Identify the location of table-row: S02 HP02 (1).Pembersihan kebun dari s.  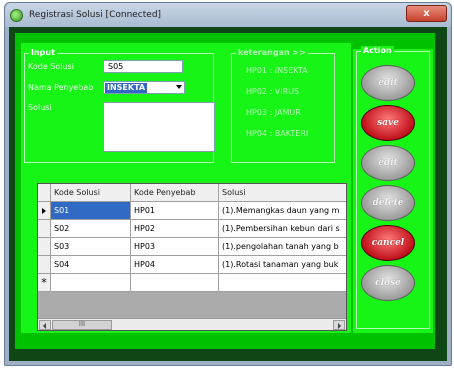
(192, 229).